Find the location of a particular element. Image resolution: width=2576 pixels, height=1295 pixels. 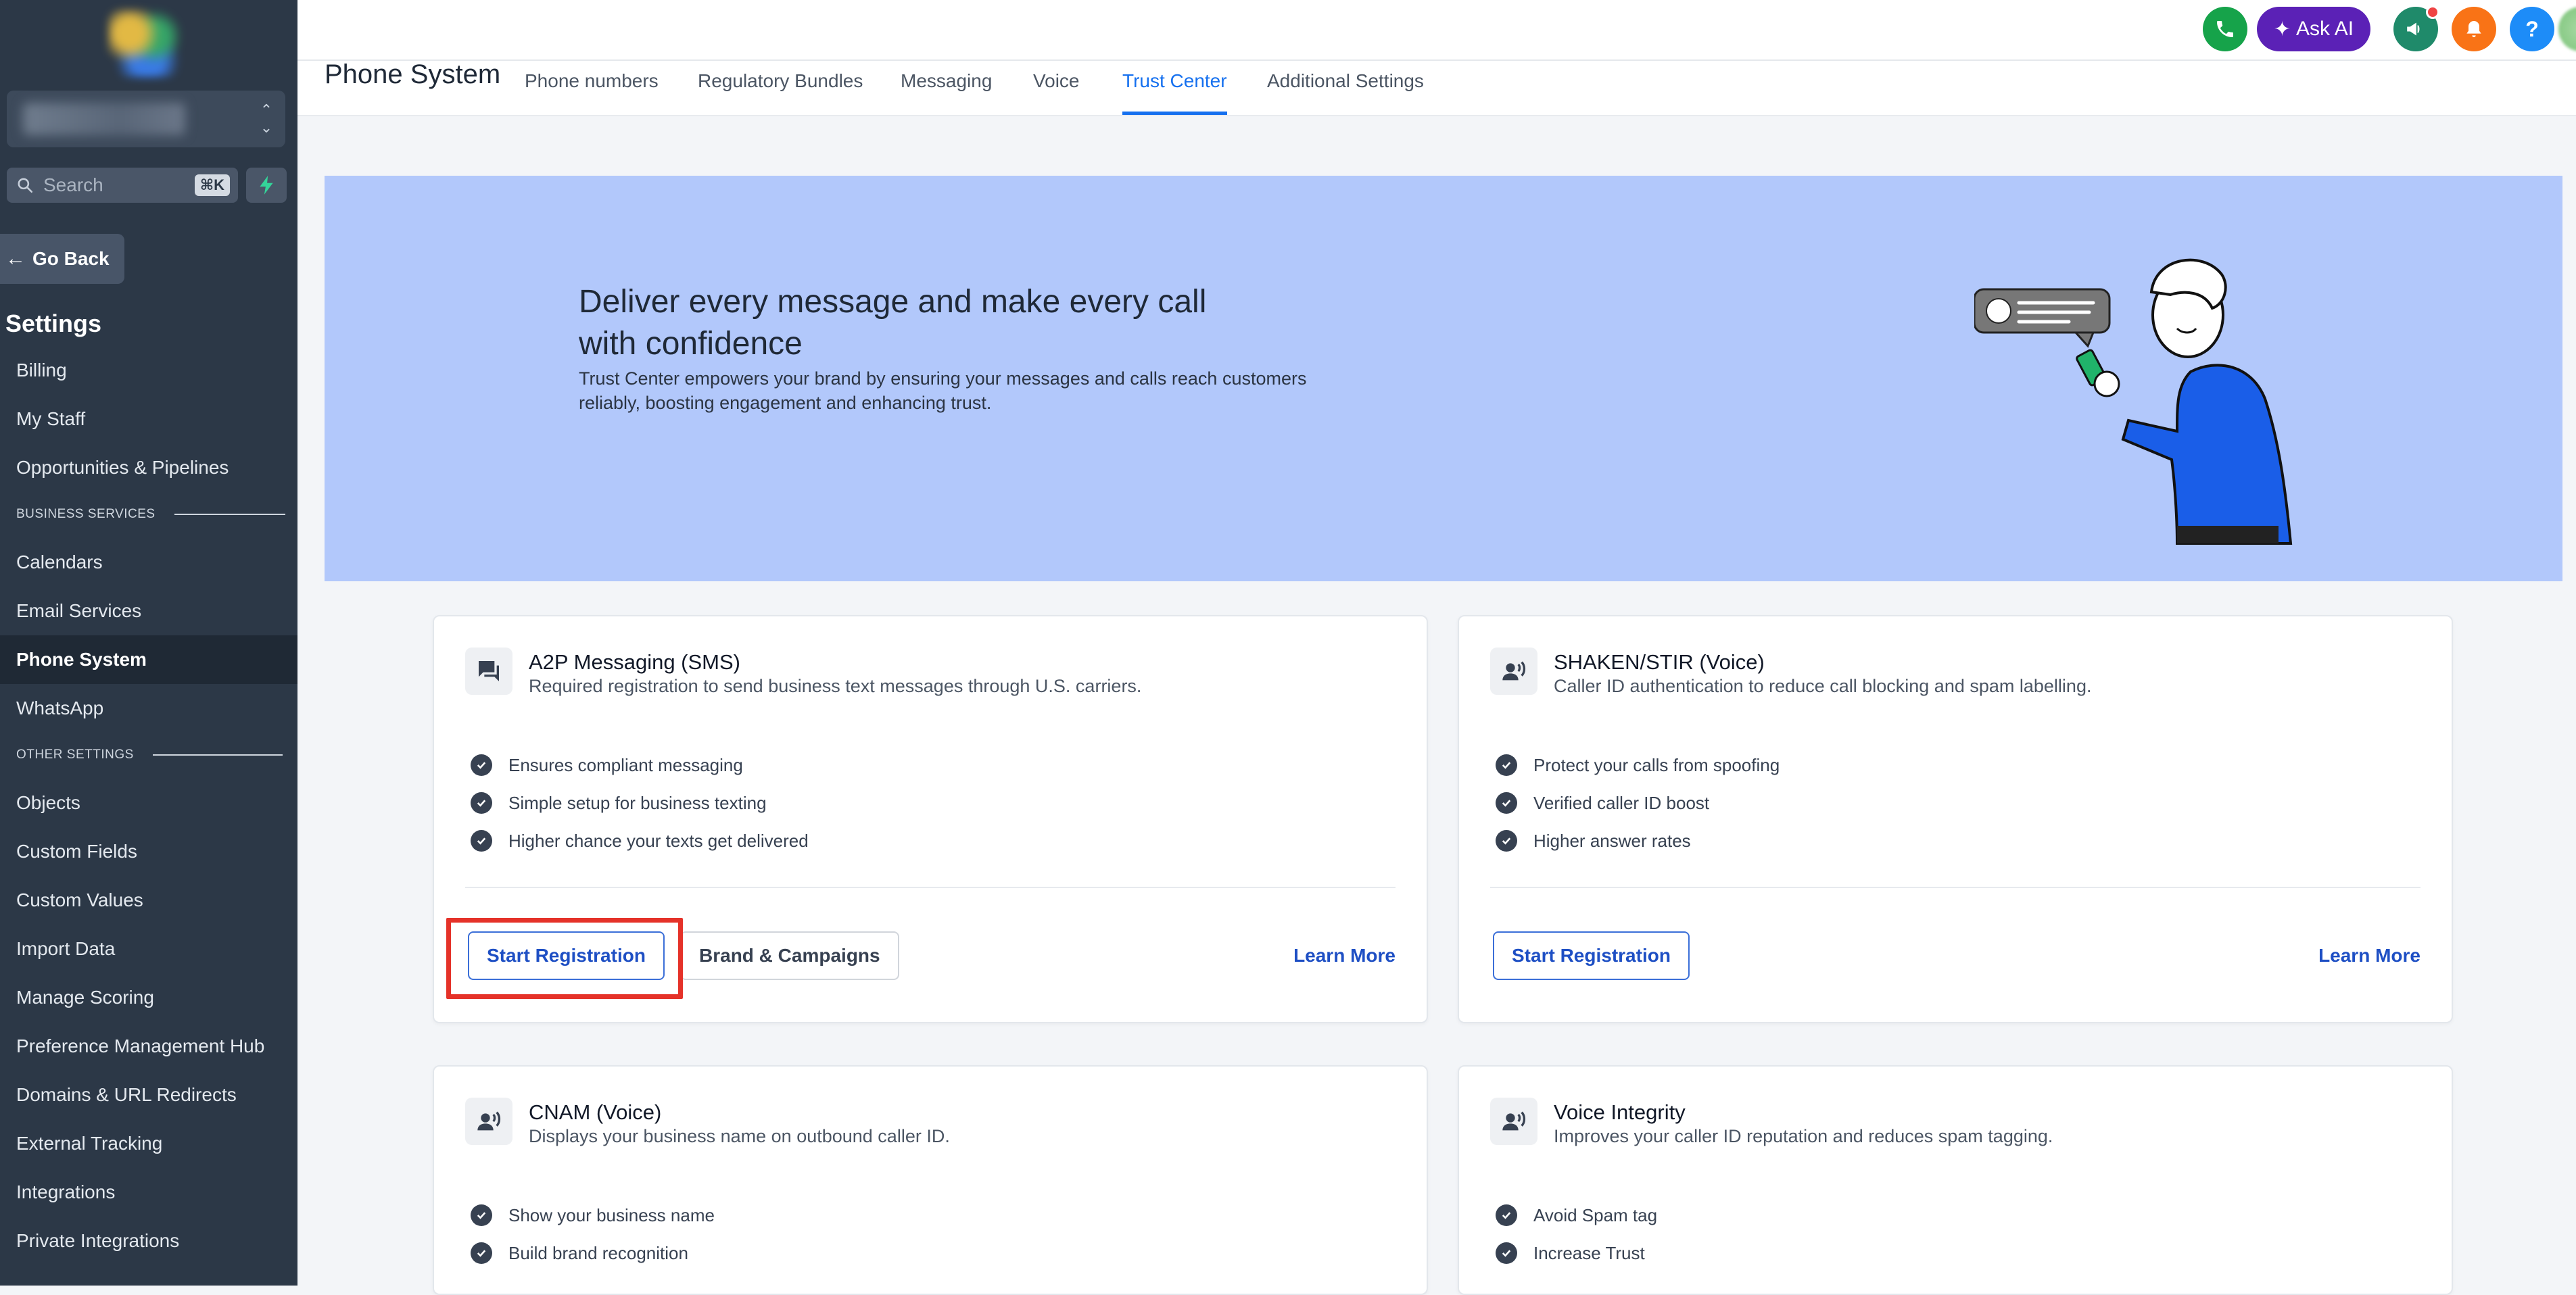

phone-icon is located at coordinates (2225, 29).